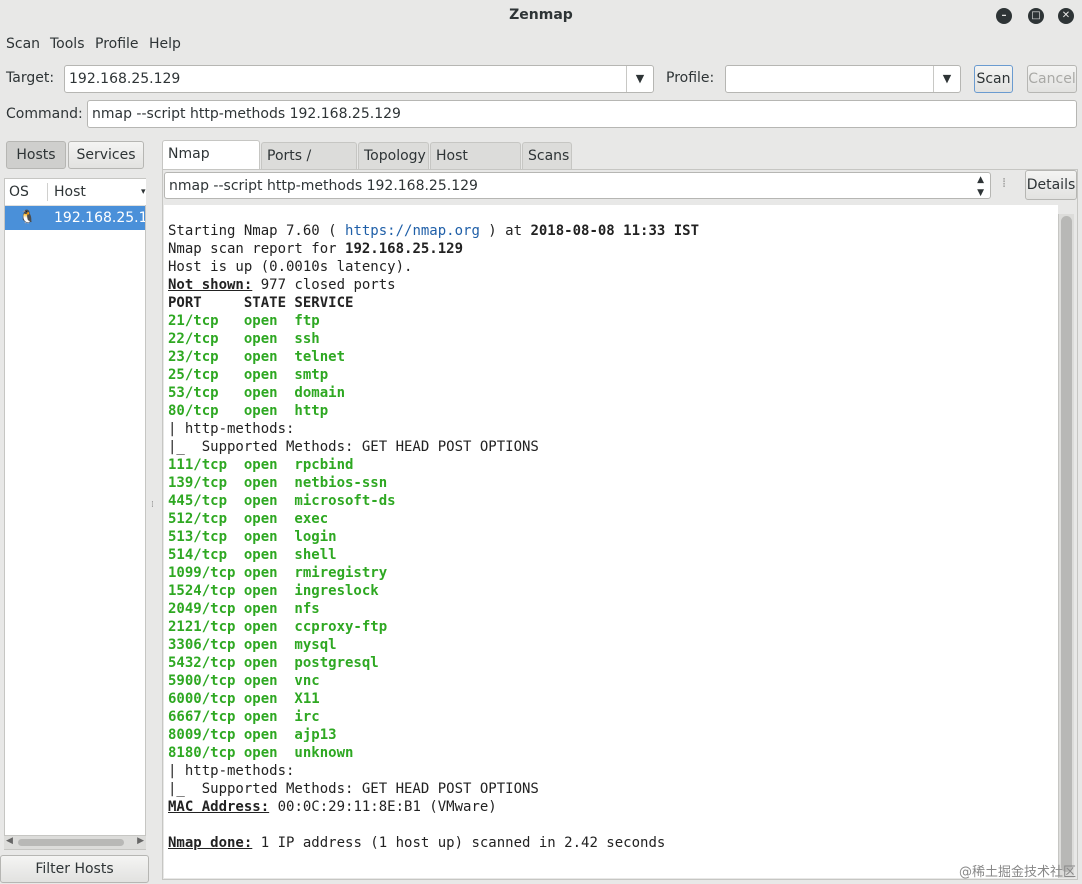 Image resolution: width=1082 pixels, height=884 pixels. I want to click on port-row: 8009/tcp open ajp13, so click(252, 735).